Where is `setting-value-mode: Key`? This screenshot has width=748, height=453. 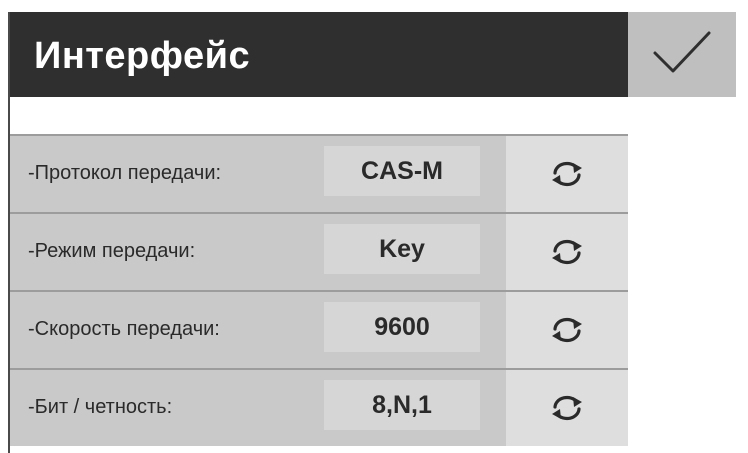
setting-value-mode: Key is located at coordinates (402, 249).